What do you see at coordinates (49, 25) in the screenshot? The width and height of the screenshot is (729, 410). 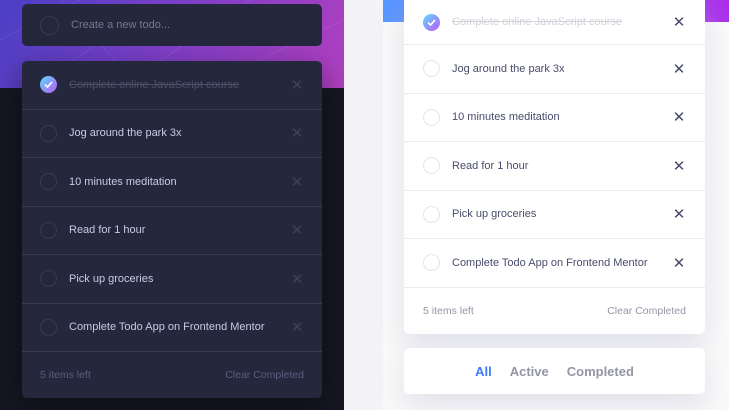 I see `new-todo-circle-icon` at bounding box center [49, 25].